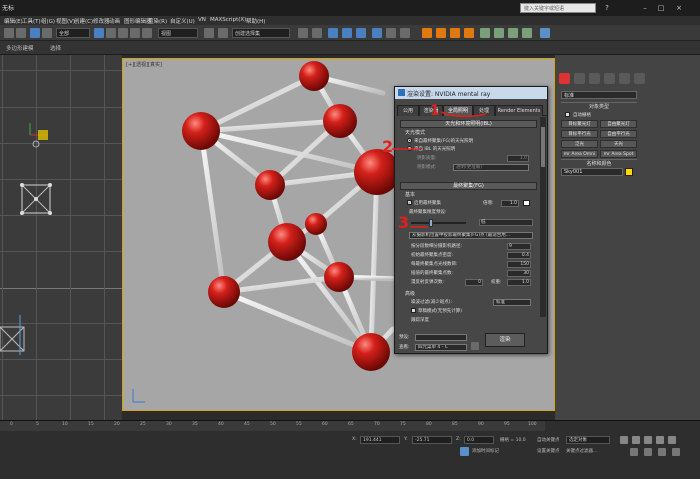 This screenshot has height=479, width=700. I want to click on curve-editor-icon, so click(347, 33).